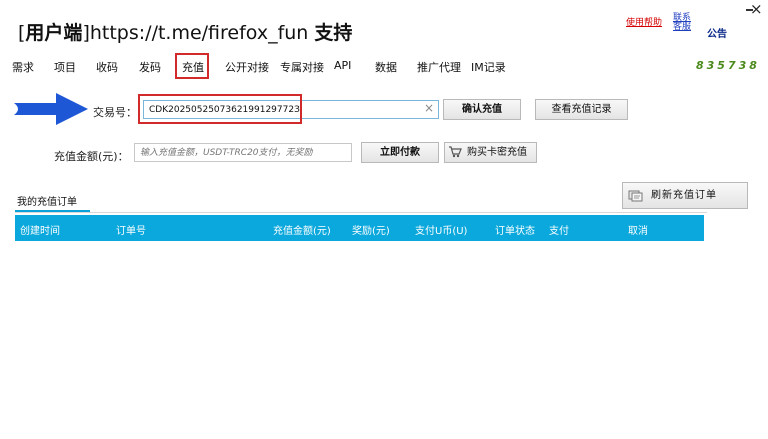 The width and height of the screenshot is (768, 439). Describe the element at coordinates (91, 156) in the screenshot. I see `amount-label: 充值金额(元)：` at that location.